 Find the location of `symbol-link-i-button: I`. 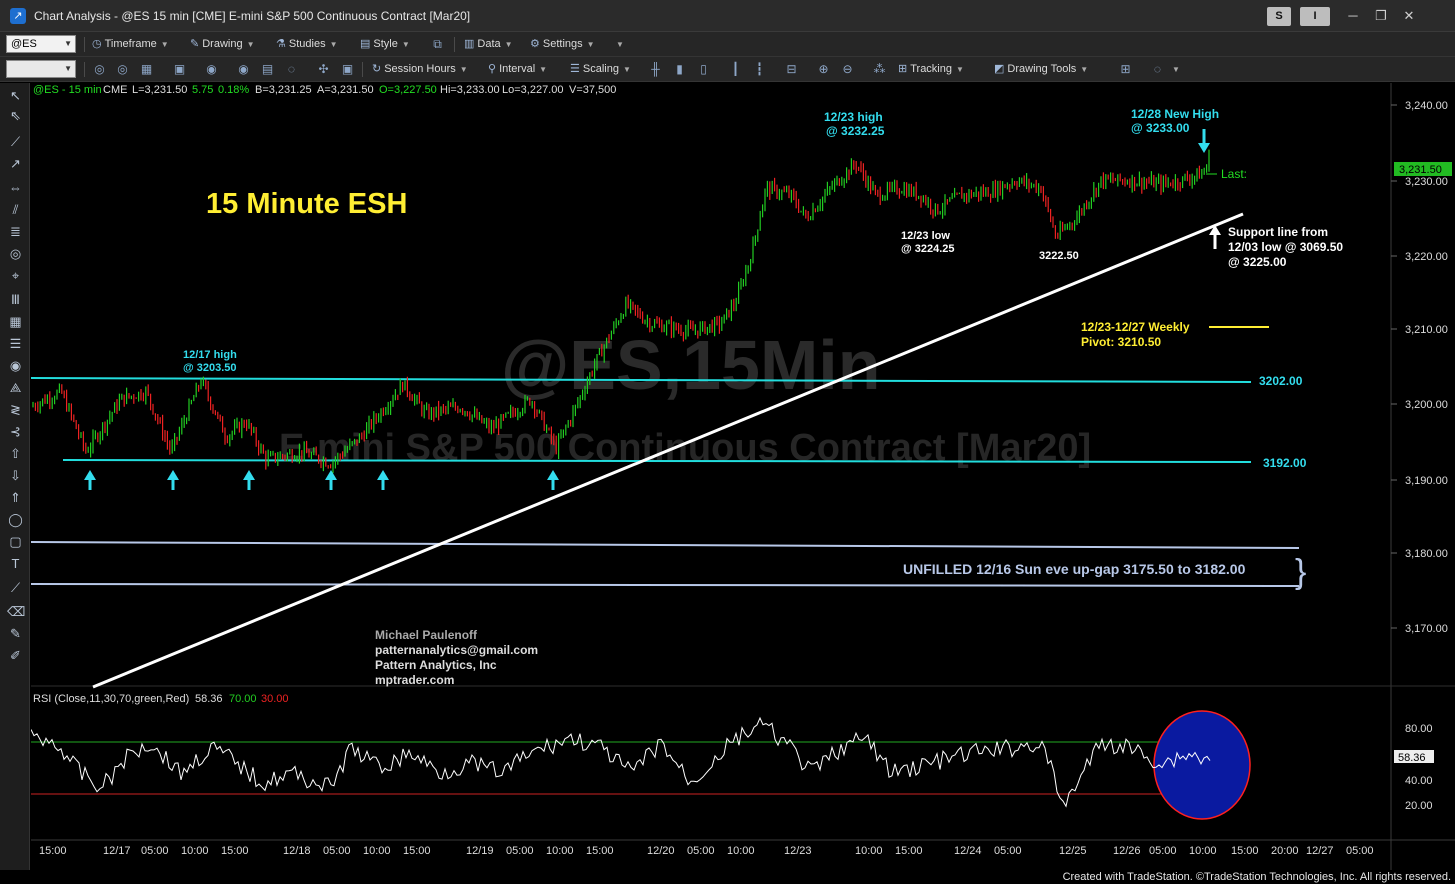

symbol-link-i-button: I is located at coordinates (1315, 16).